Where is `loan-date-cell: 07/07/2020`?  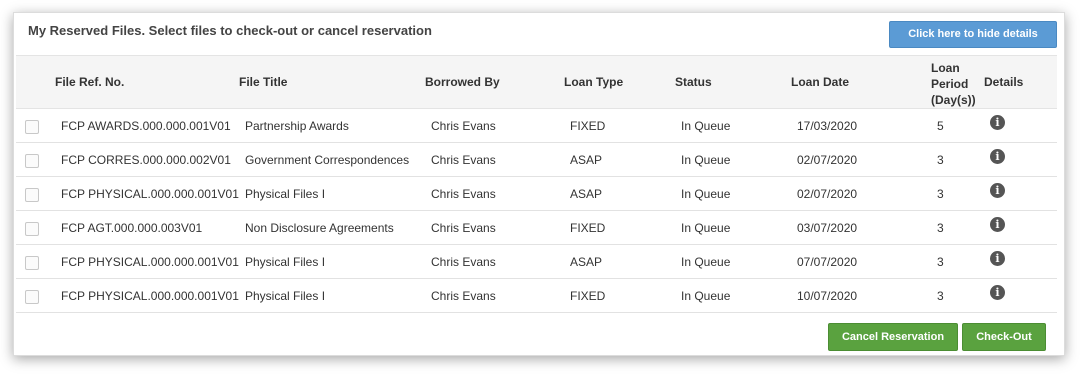 loan-date-cell: 07/07/2020 is located at coordinates (827, 262).